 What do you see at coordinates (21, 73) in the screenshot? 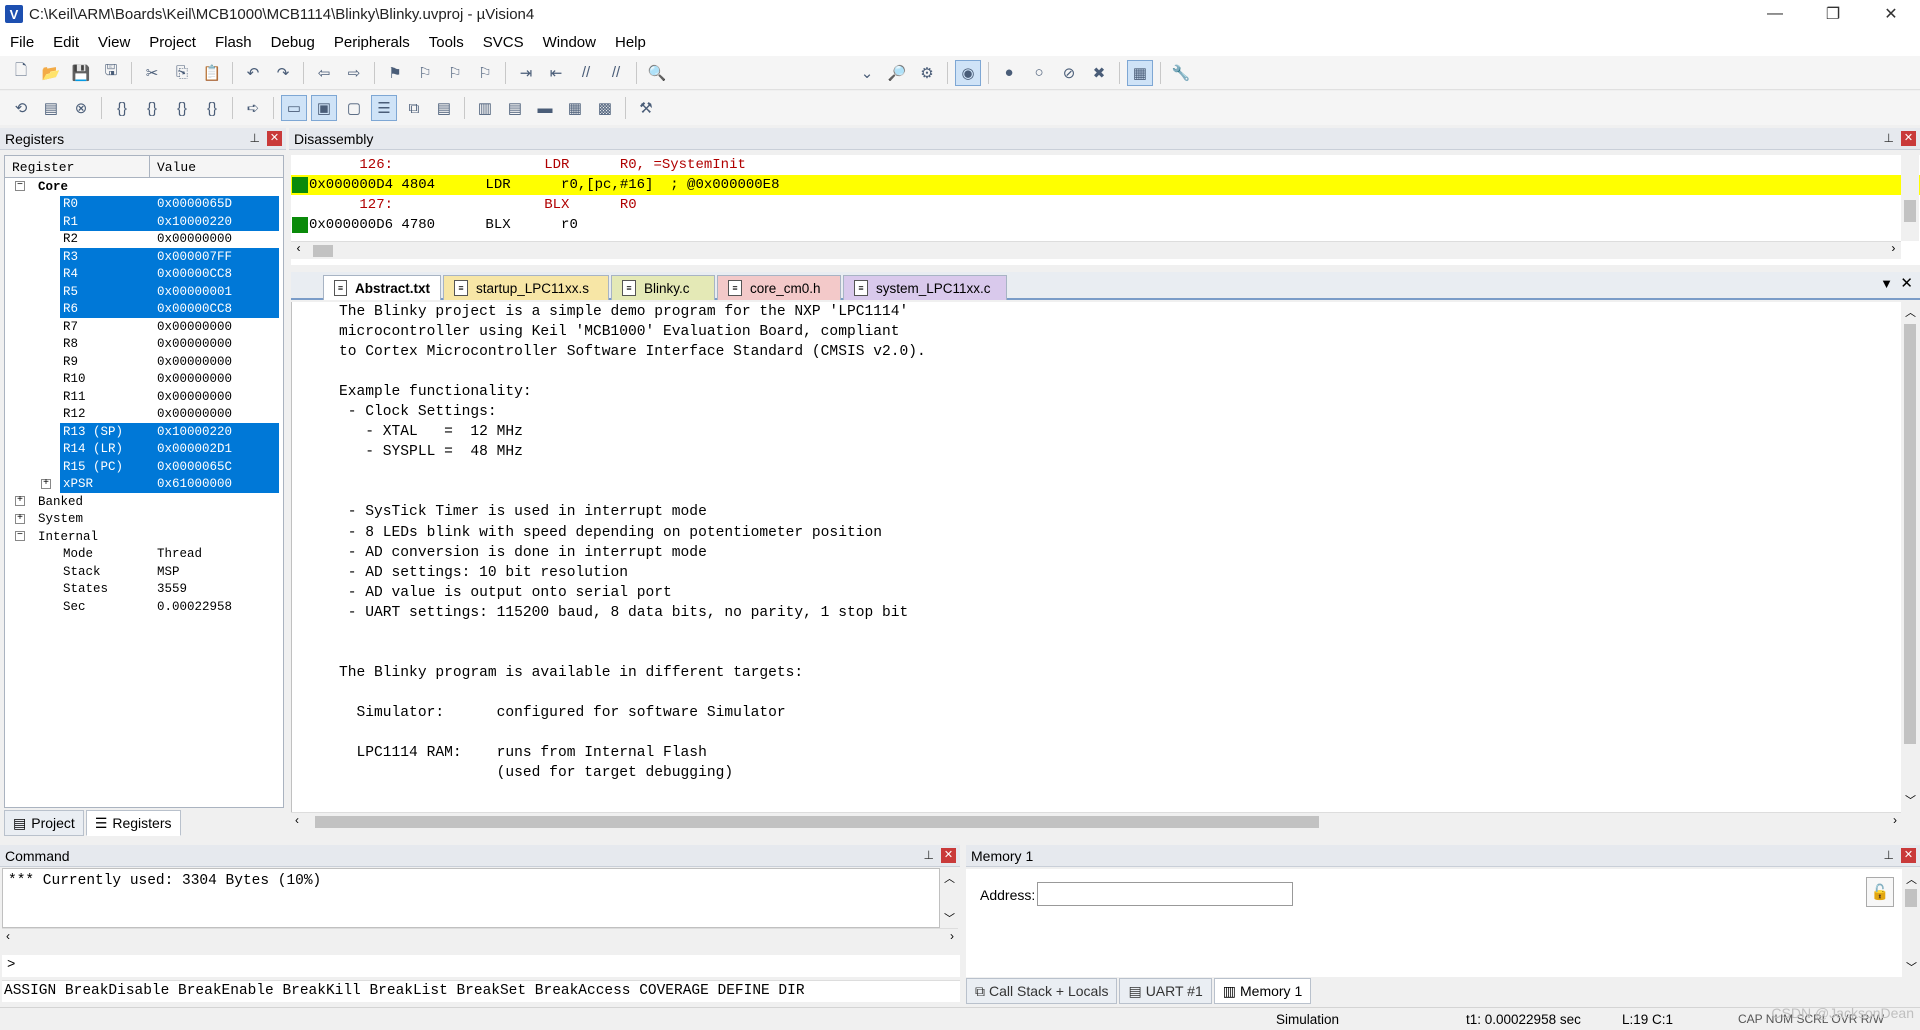
I see `new-file-icon: 🗋` at bounding box center [21, 73].